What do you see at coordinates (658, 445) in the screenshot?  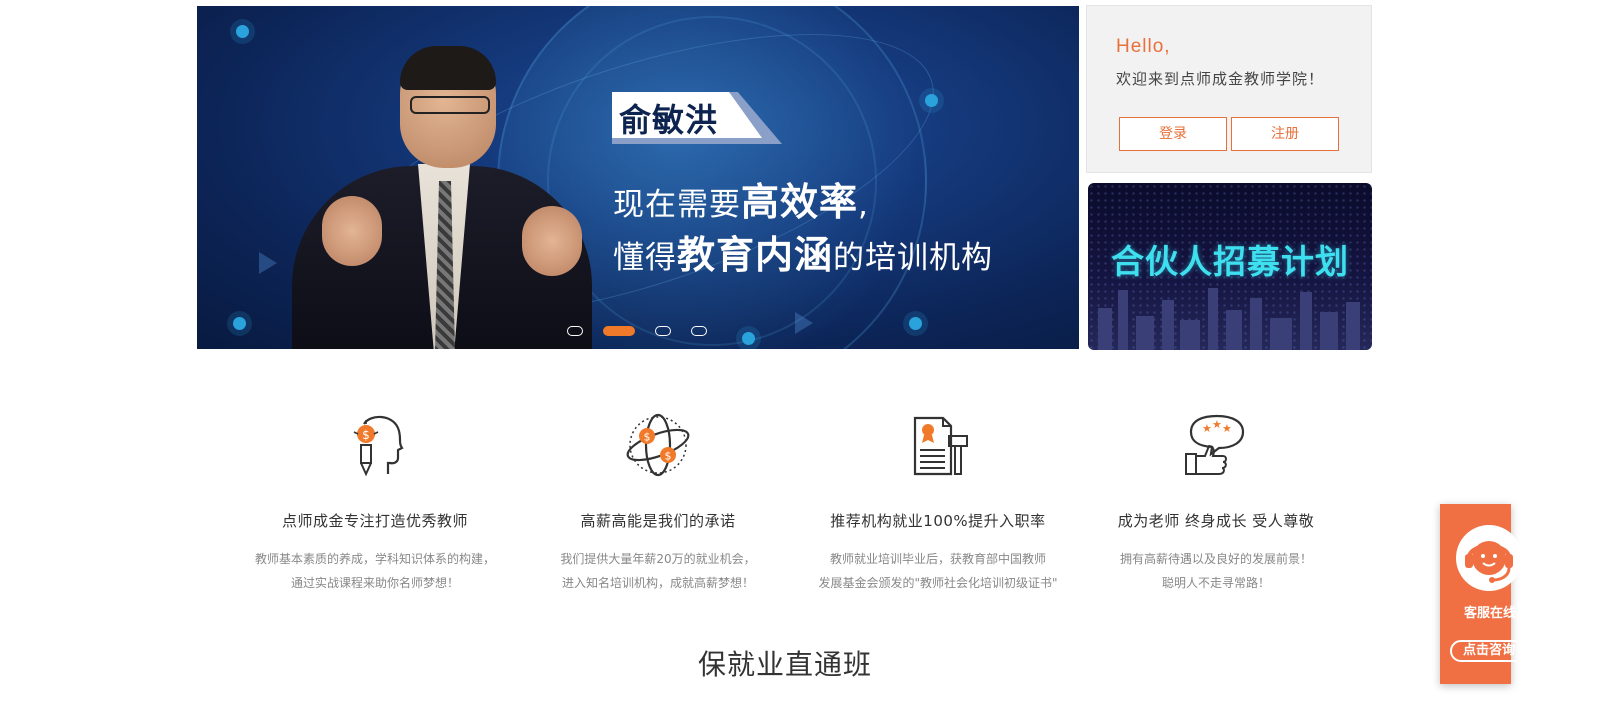 I see `globe-money-icon: $ $` at bounding box center [658, 445].